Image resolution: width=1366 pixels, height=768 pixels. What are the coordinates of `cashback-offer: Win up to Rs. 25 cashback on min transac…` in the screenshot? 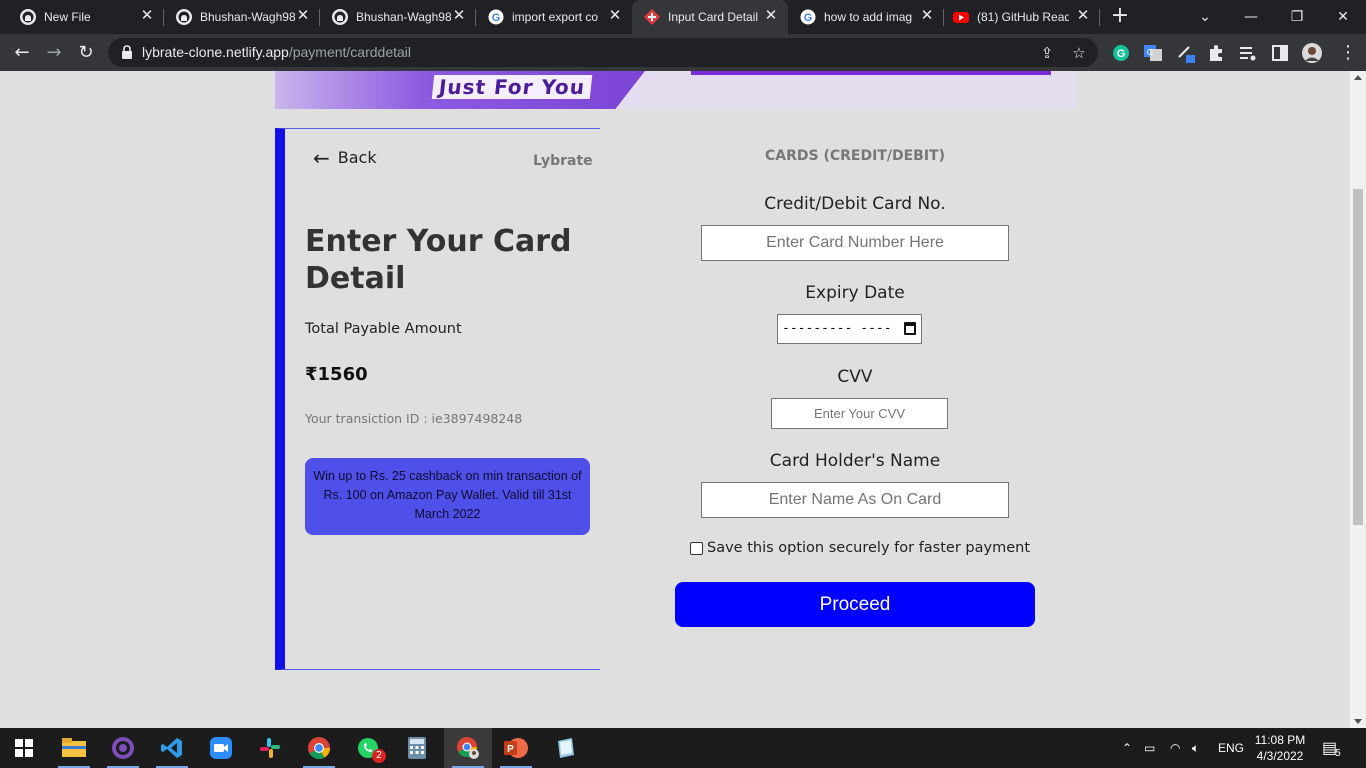 It's located at (447, 496).